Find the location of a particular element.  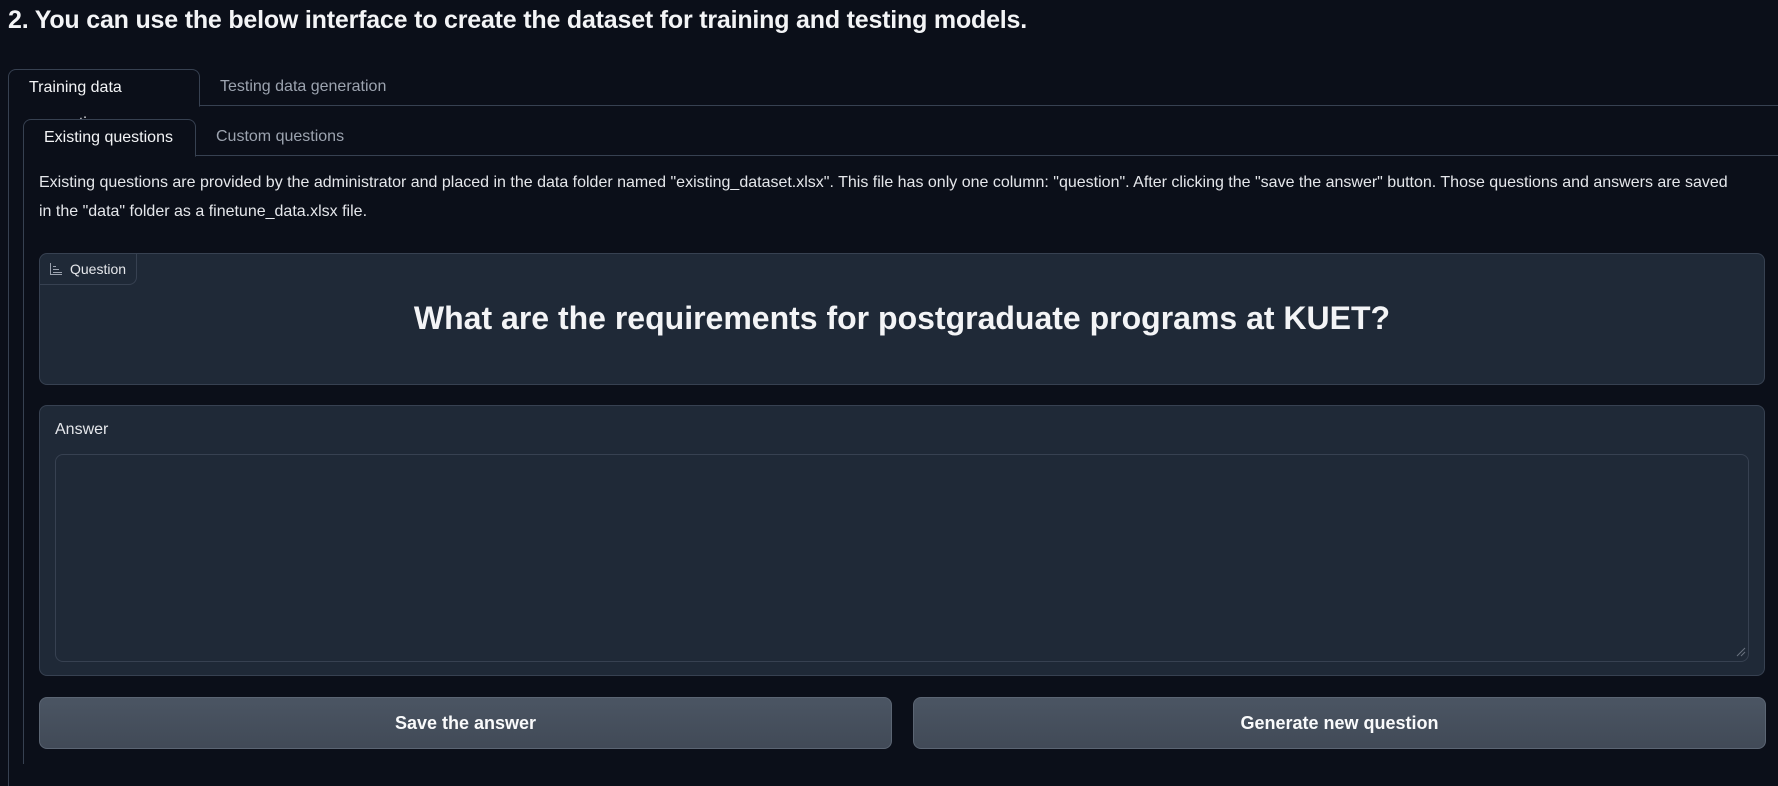

question-label-badge: Question is located at coordinates (88, 269).